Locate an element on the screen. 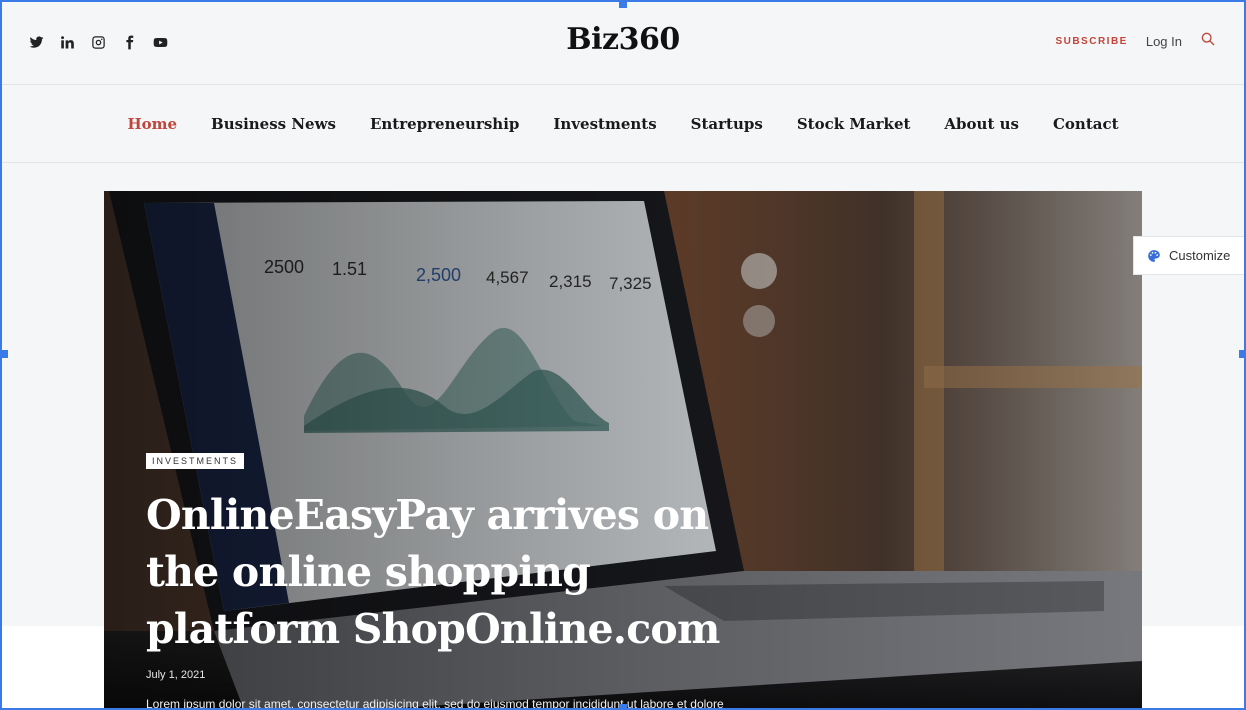 The height and width of the screenshot is (710, 1246). resize-handle-bottom is located at coordinates (623, 707).